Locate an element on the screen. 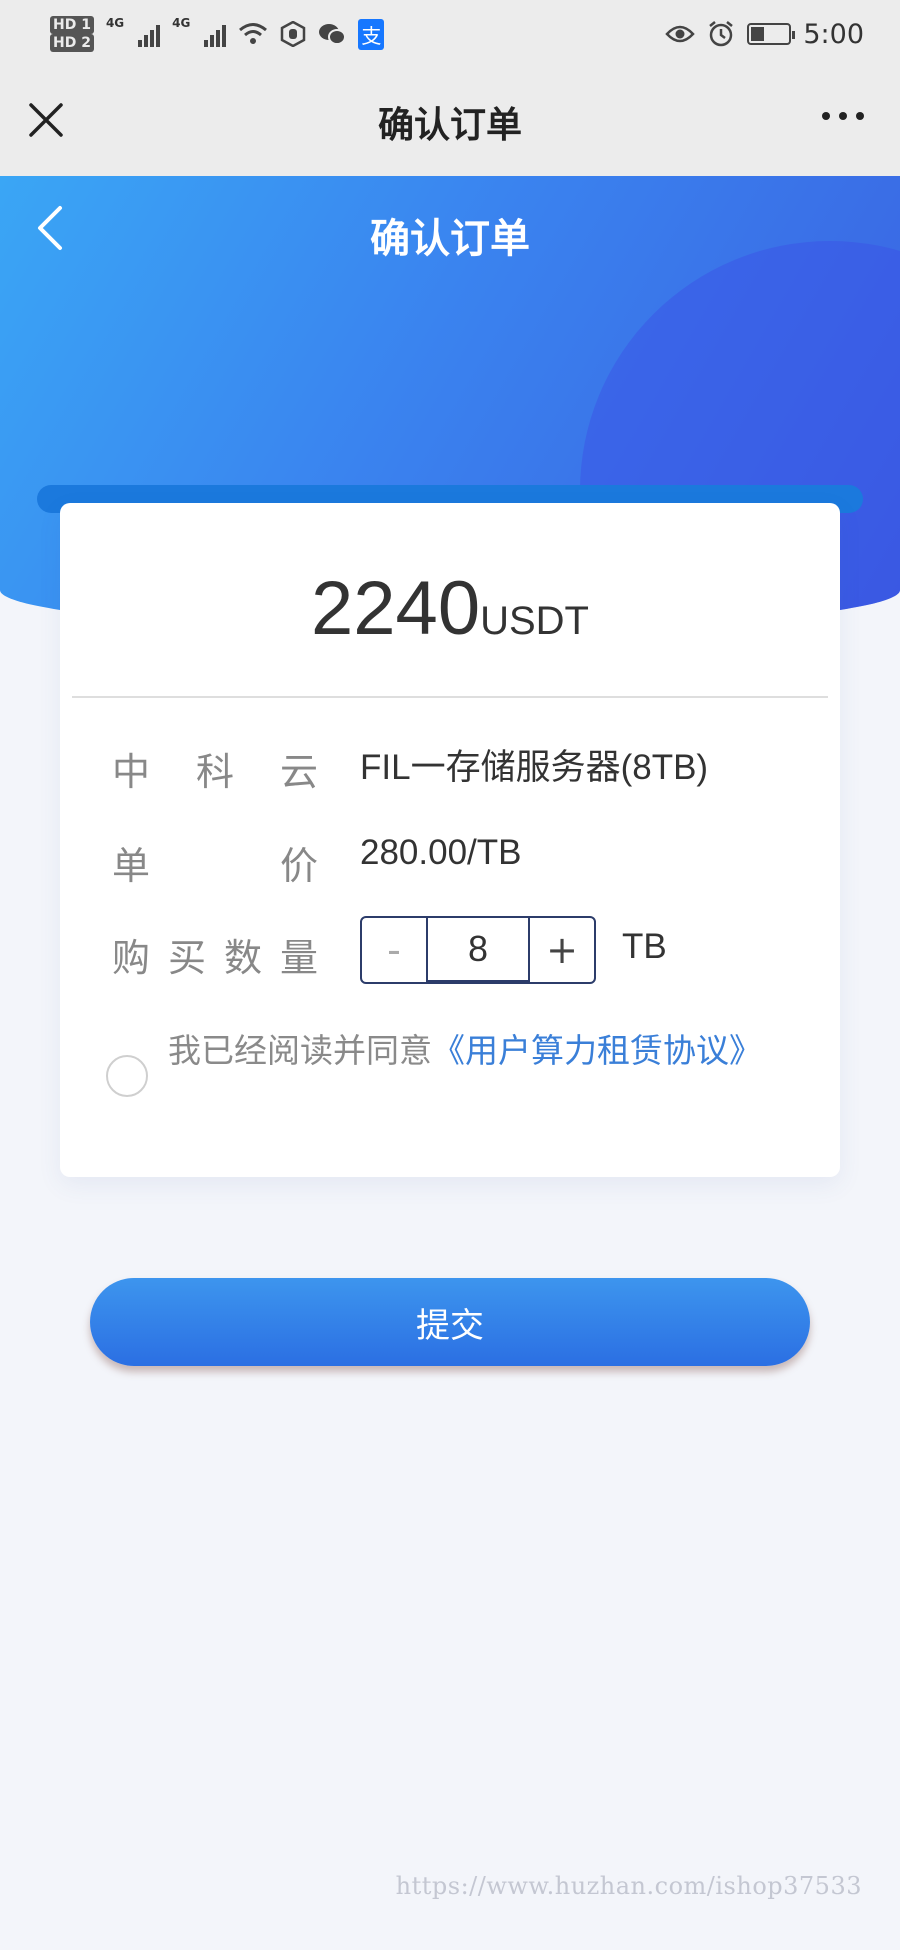 The image size is (900, 1950). amount-value: 2240 is located at coordinates (396, 608).